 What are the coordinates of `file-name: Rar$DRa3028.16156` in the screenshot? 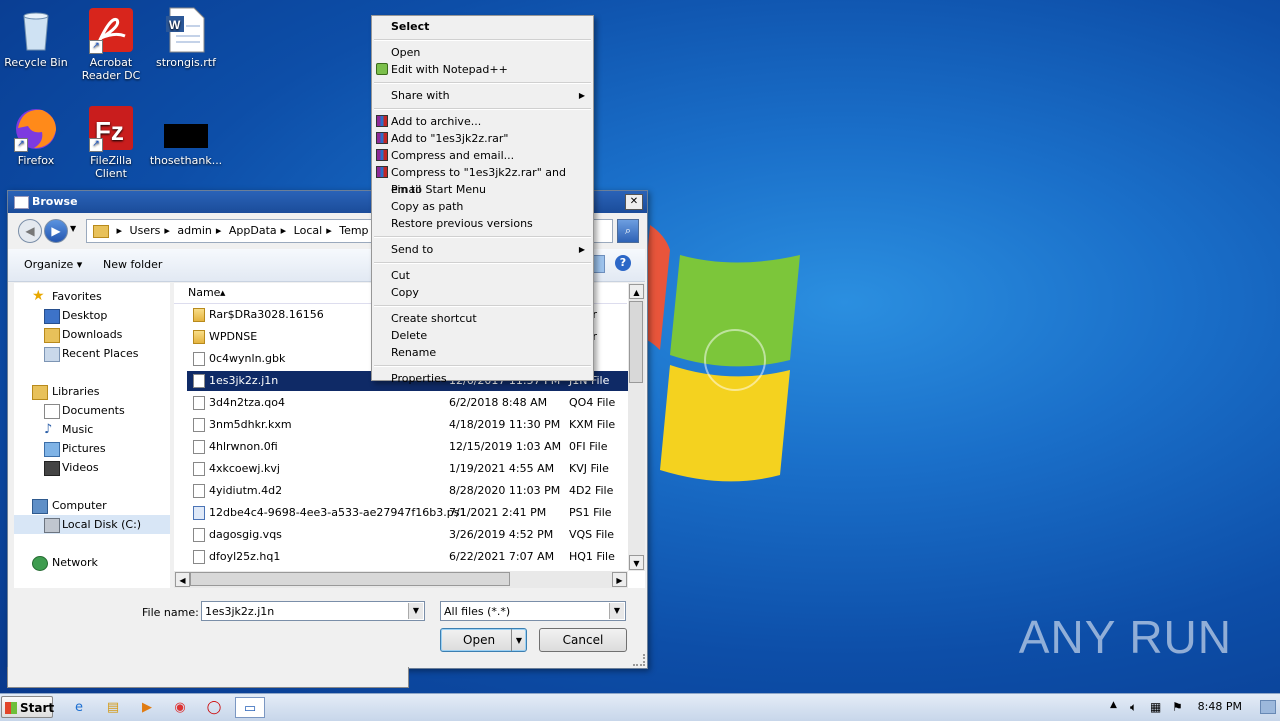 It's located at (266, 314).